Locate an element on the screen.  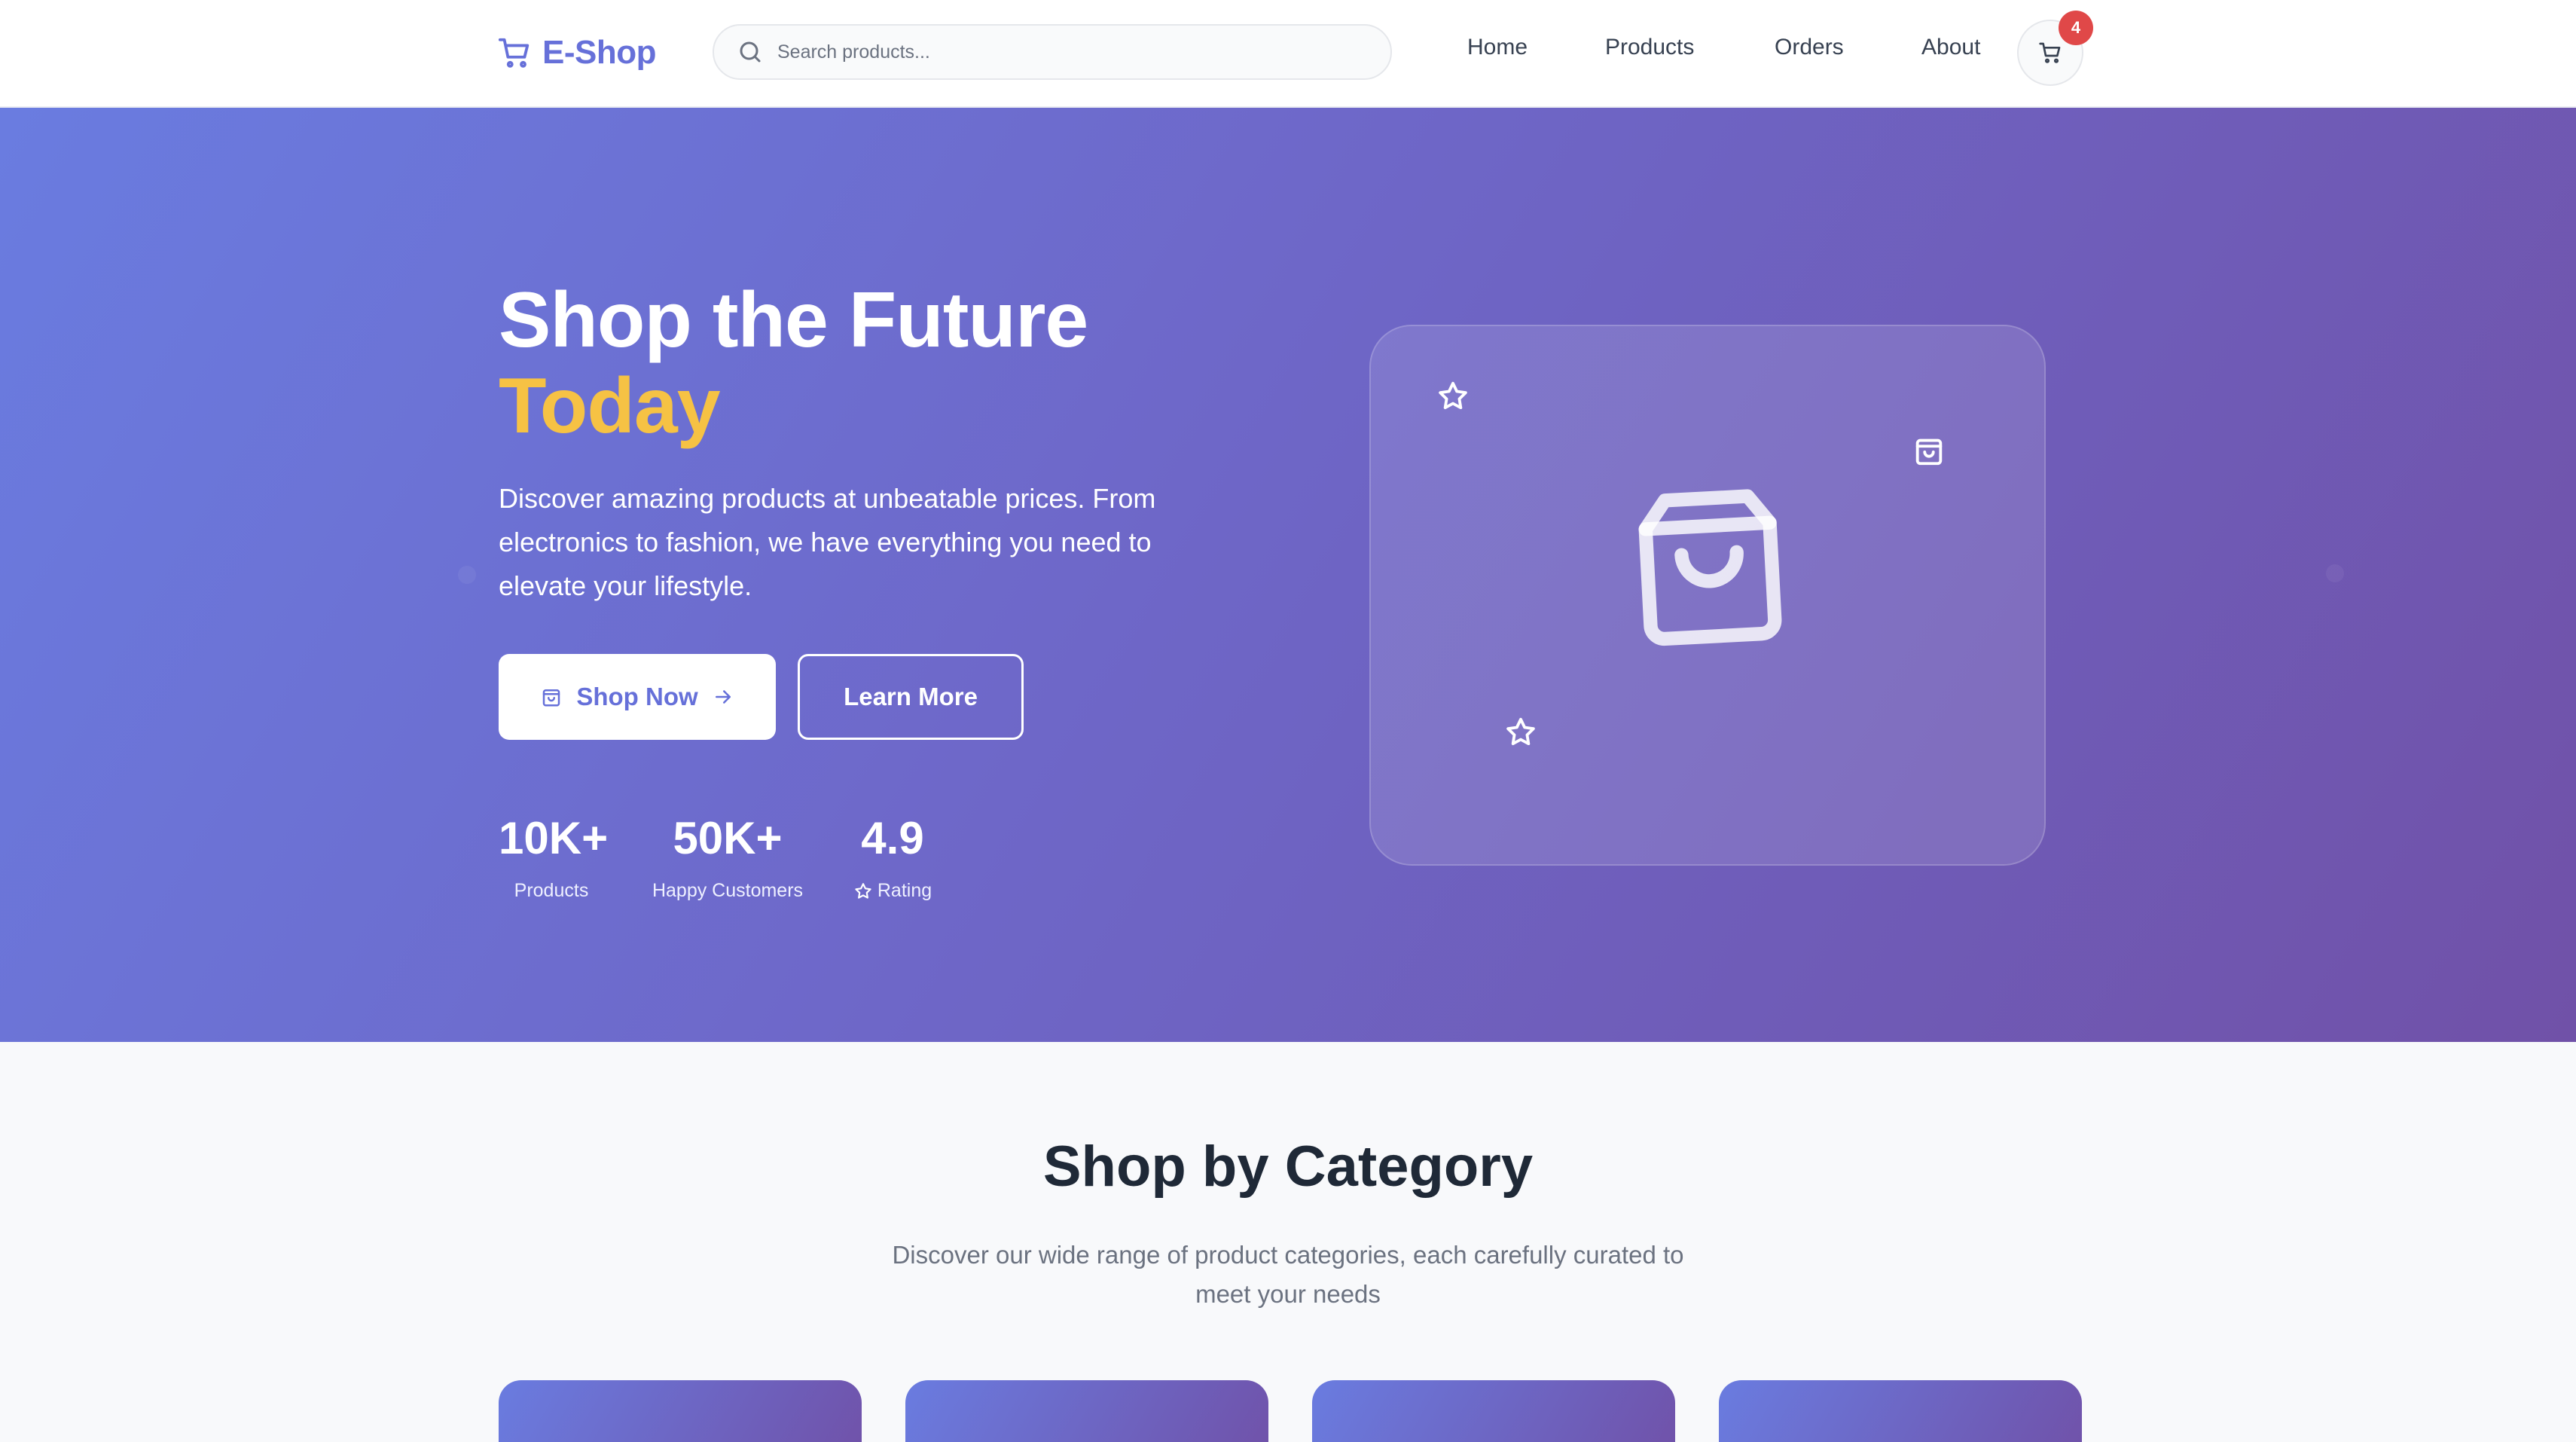
stat-value: 4.9 is located at coordinates (893, 838).